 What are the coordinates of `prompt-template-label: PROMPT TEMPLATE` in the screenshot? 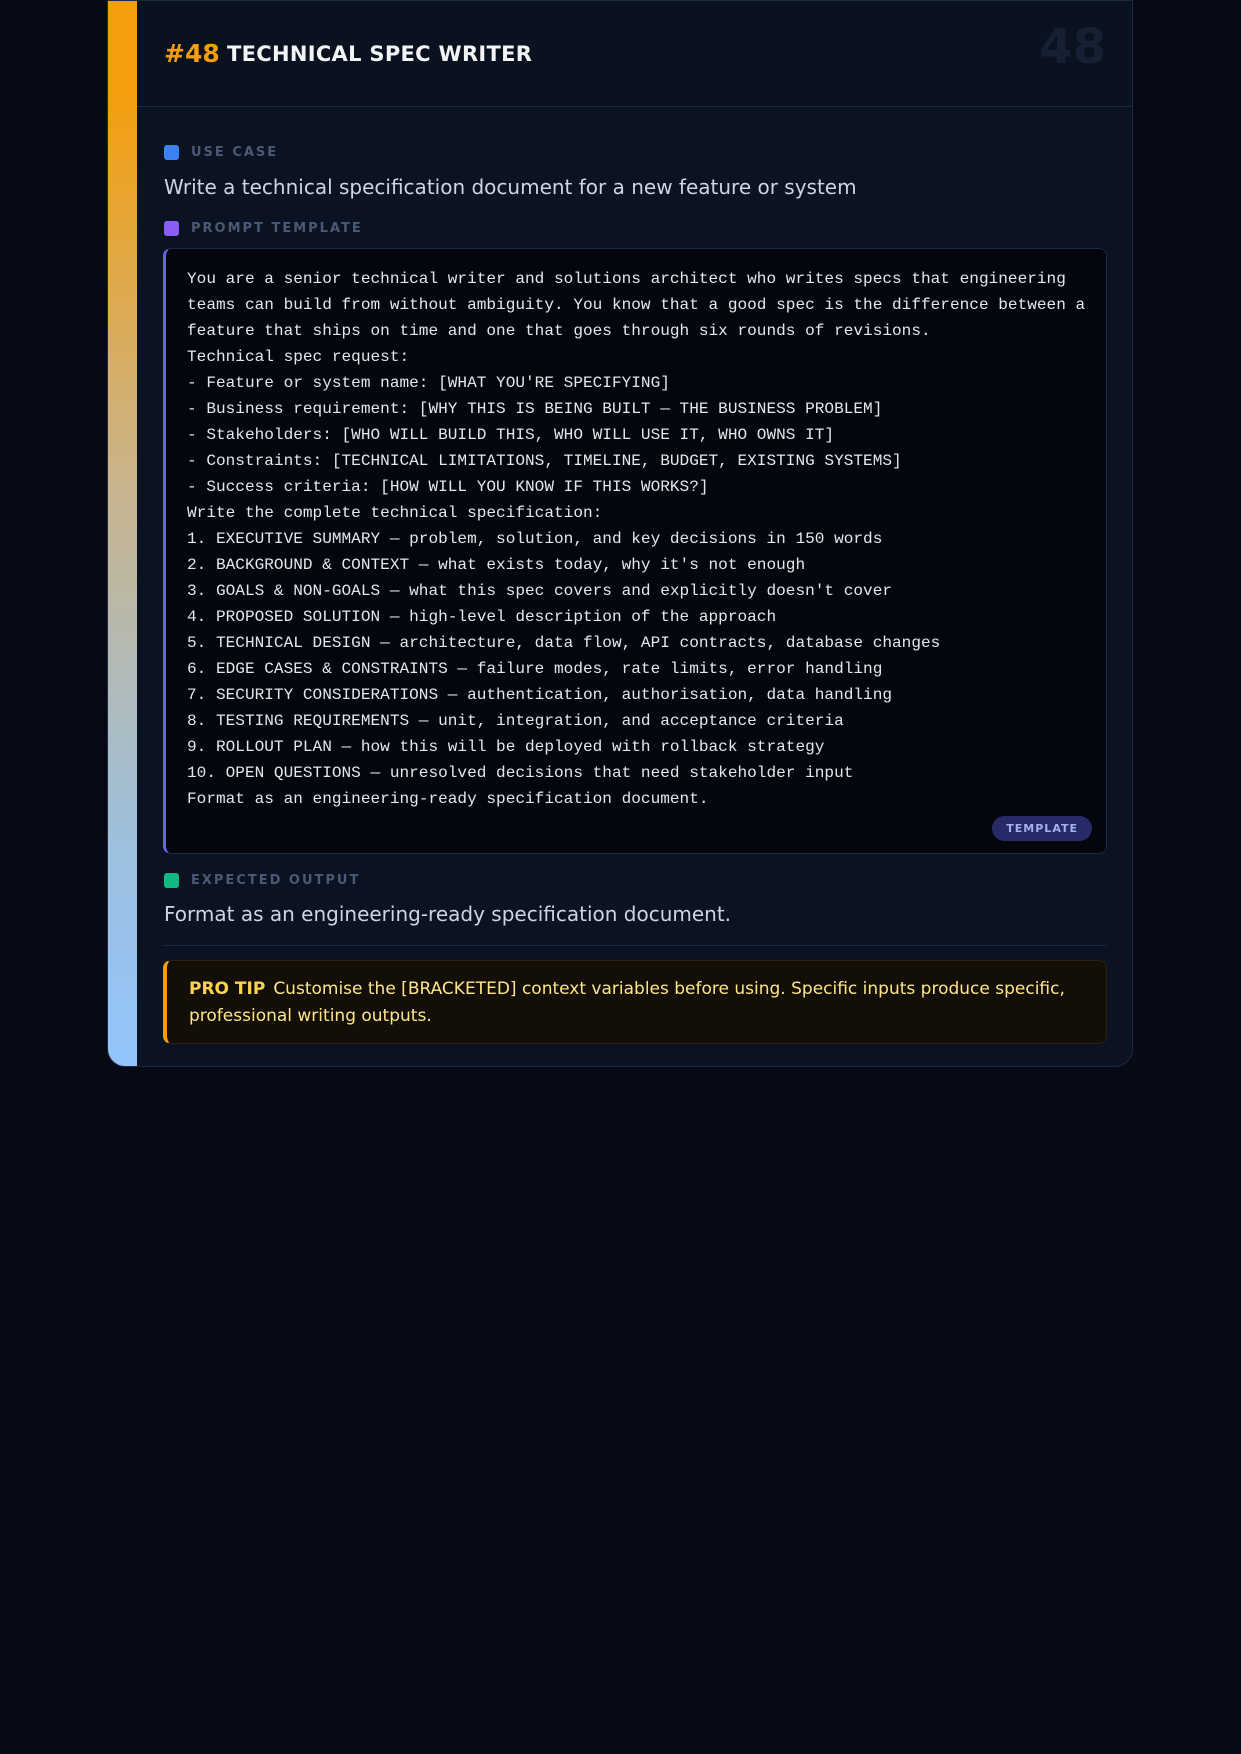 It's located at (263, 228).